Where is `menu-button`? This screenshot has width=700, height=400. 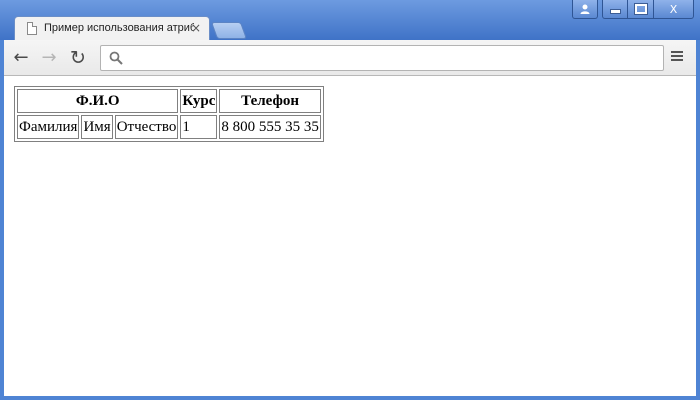 menu-button is located at coordinates (677, 58).